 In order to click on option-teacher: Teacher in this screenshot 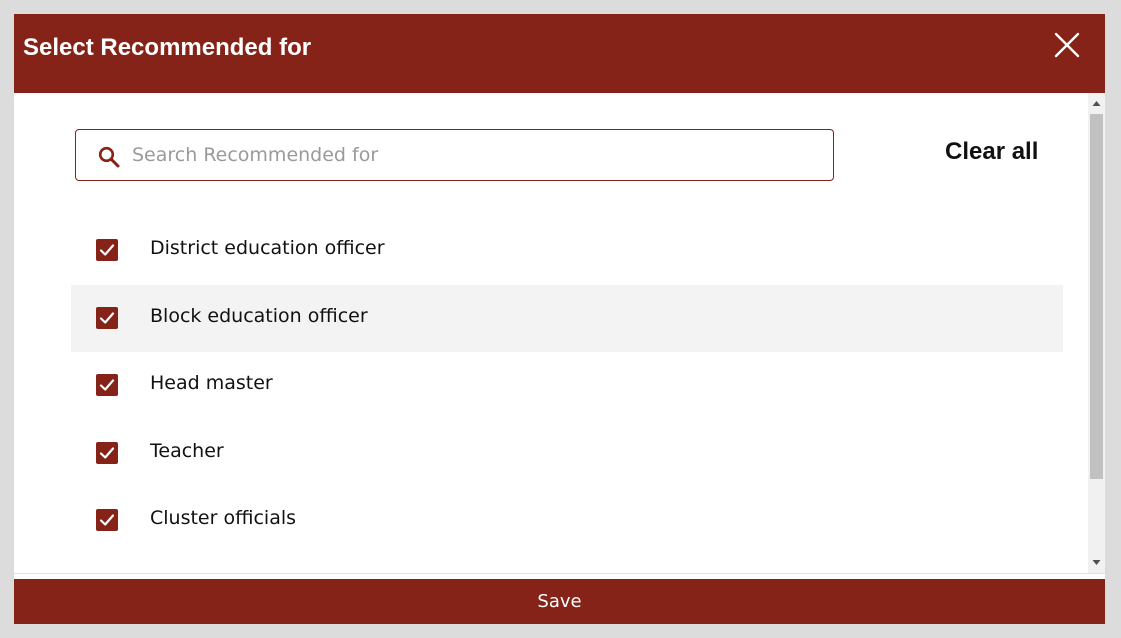, I will do `click(567, 454)`.